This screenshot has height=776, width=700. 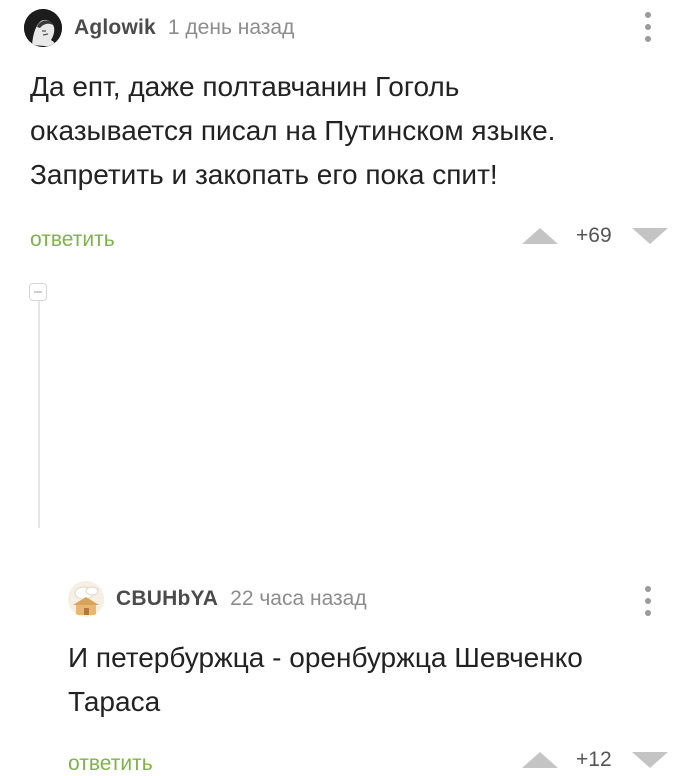 I want to click on vote-controls: +12, so click(x=595, y=760).